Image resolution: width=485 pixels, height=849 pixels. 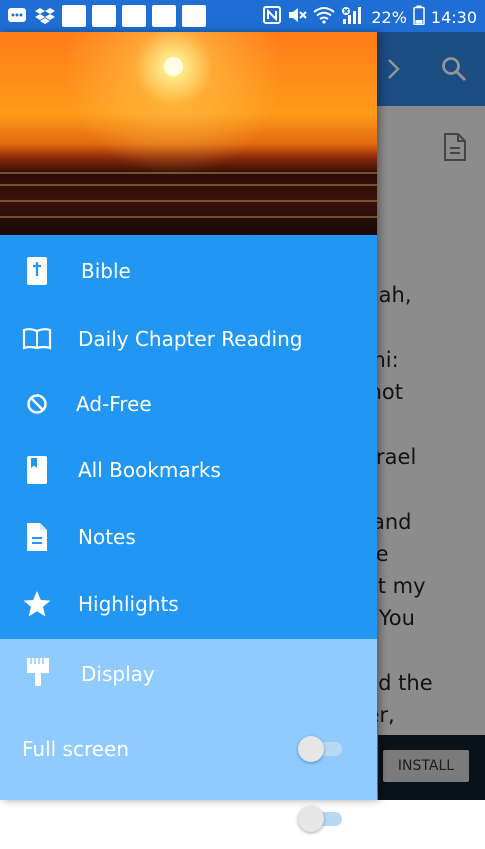 What do you see at coordinates (188, 537) in the screenshot?
I see `menu-item-notes: Notes` at bounding box center [188, 537].